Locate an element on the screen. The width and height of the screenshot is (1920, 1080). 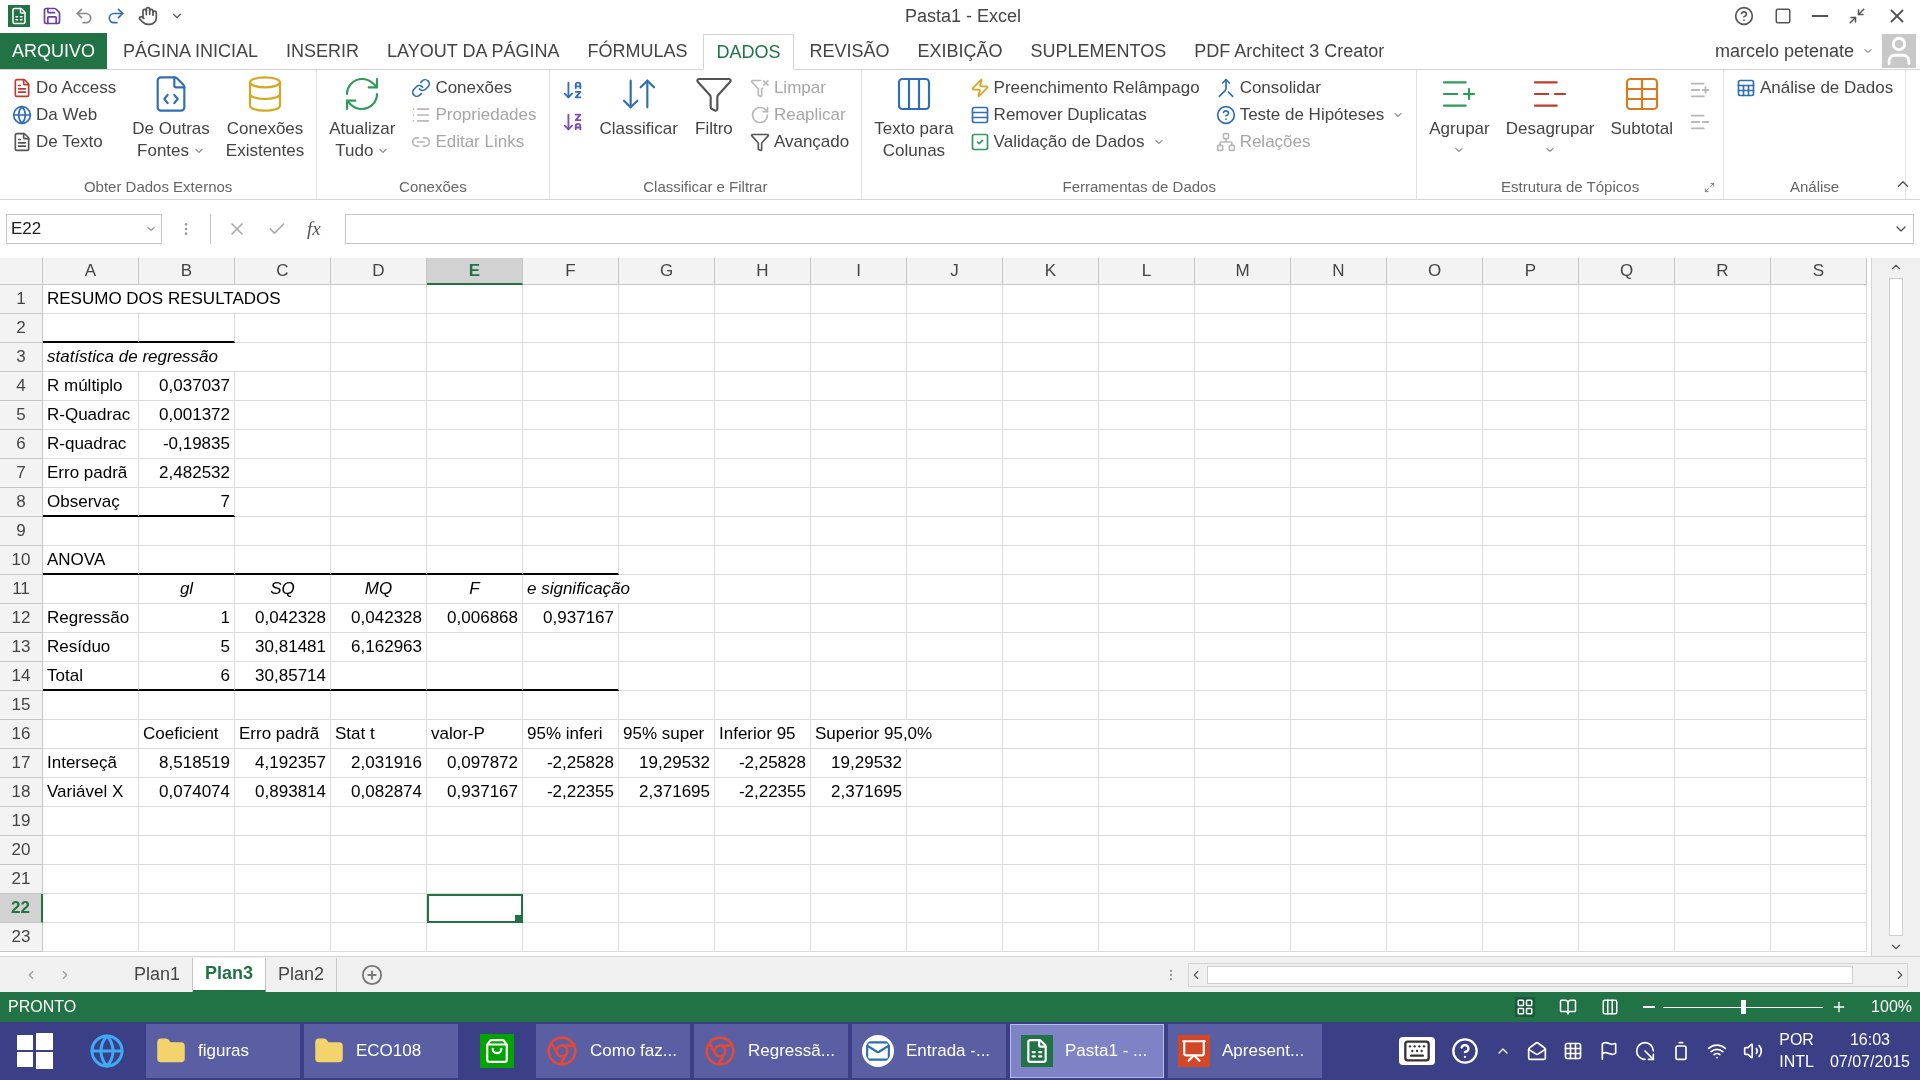
minimize-icon is located at coordinates (1820, 16).